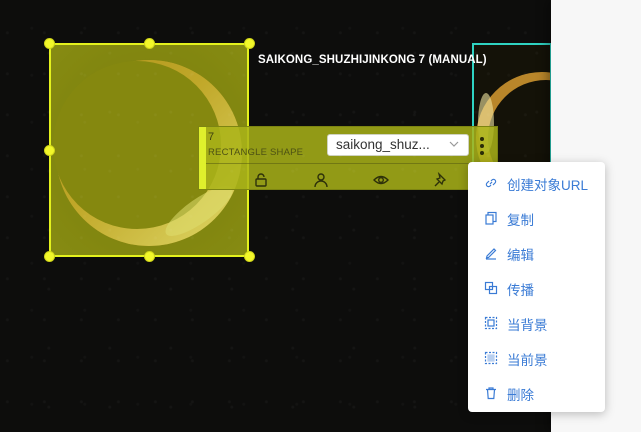 This screenshot has width=641, height=432. I want to click on eye-icon, so click(381, 180).